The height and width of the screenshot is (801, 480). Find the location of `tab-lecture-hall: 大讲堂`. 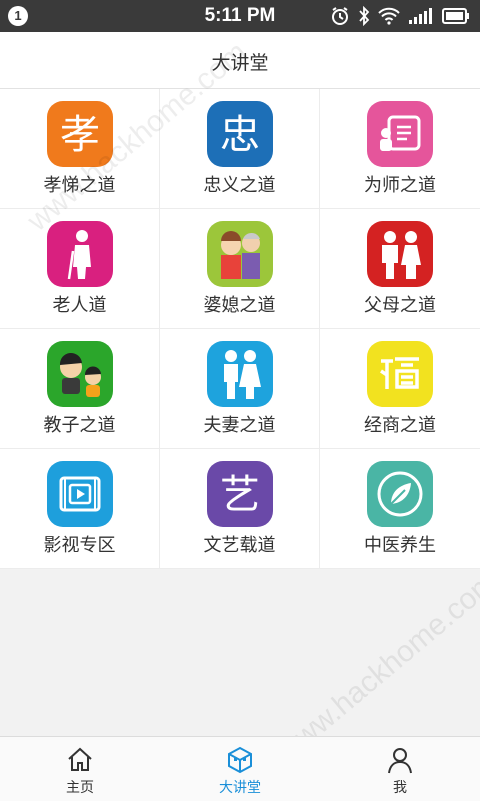

tab-lecture-hall: 大讲堂 is located at coordinates (240, 769).